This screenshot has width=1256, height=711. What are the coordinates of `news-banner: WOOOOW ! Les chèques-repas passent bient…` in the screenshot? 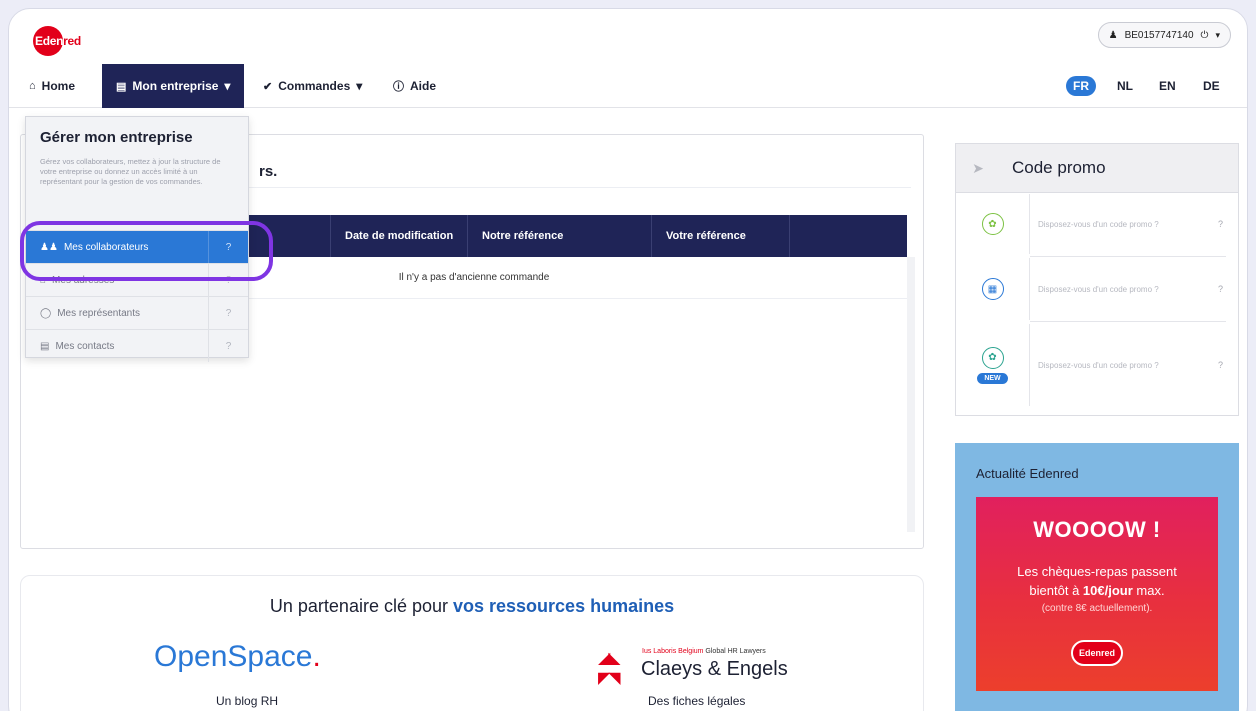 It's located at (1097, 594).